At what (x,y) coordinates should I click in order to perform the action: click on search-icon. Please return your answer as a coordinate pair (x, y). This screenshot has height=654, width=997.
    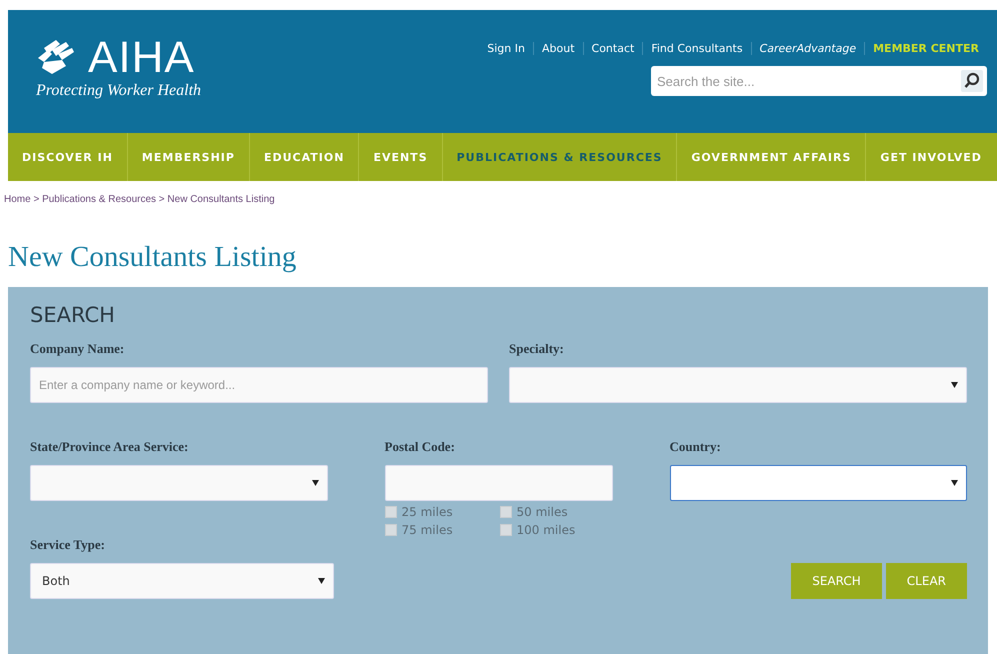
    Looking at the image, I should click on (972, 81).